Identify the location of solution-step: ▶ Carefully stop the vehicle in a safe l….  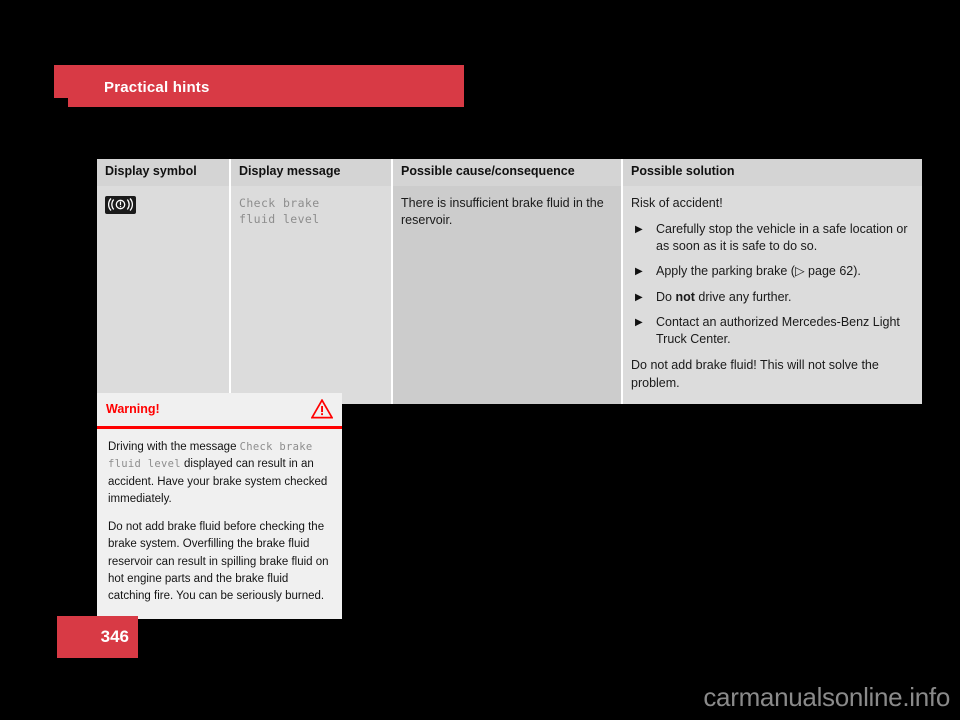
(772, 238).